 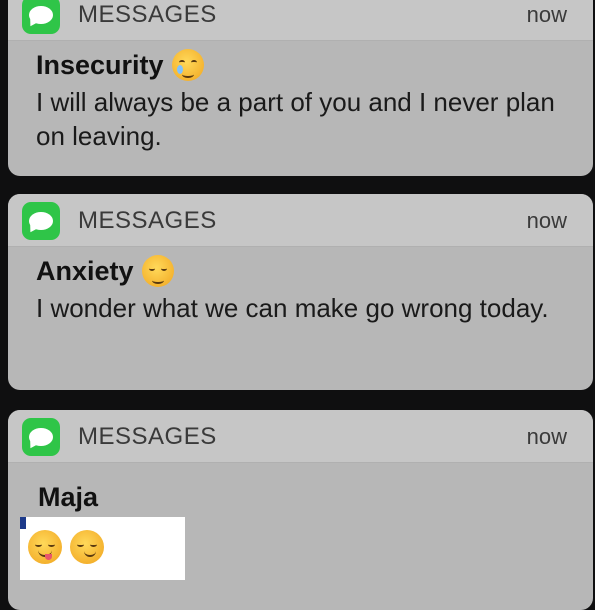 What do you see at coordinates (305, 65) in the screenshot?
I see `sender-row: Insecurity` at bounding box center [305, 65].